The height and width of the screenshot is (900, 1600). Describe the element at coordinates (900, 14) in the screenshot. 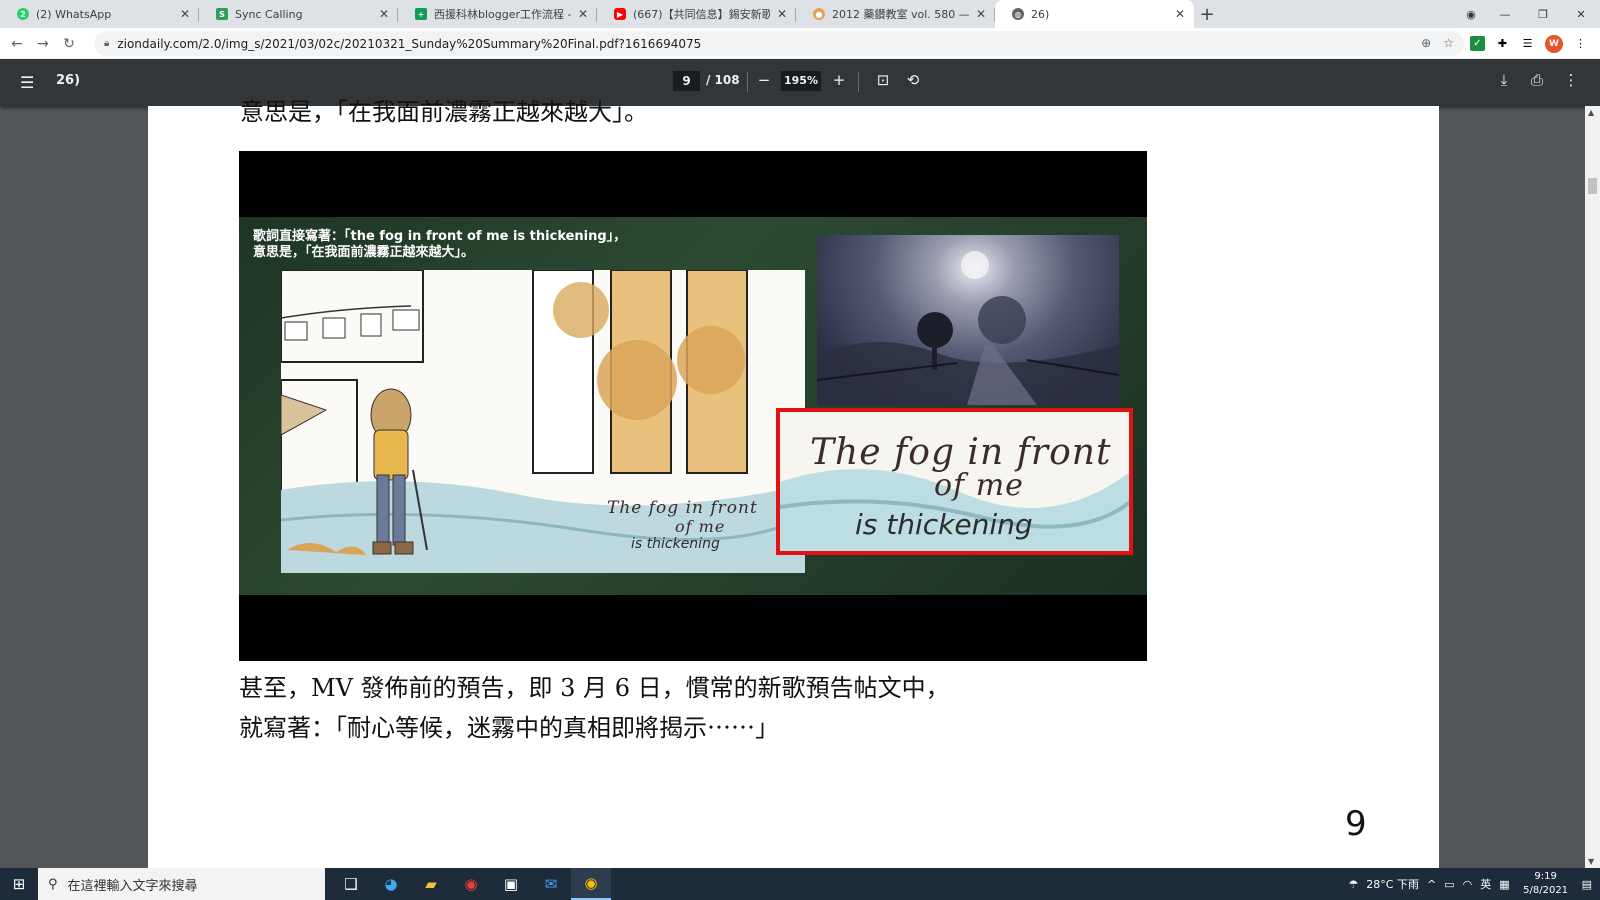

I see `tab-title: 2012 藥鑽教室 vol. 580 — 修補` at that location.